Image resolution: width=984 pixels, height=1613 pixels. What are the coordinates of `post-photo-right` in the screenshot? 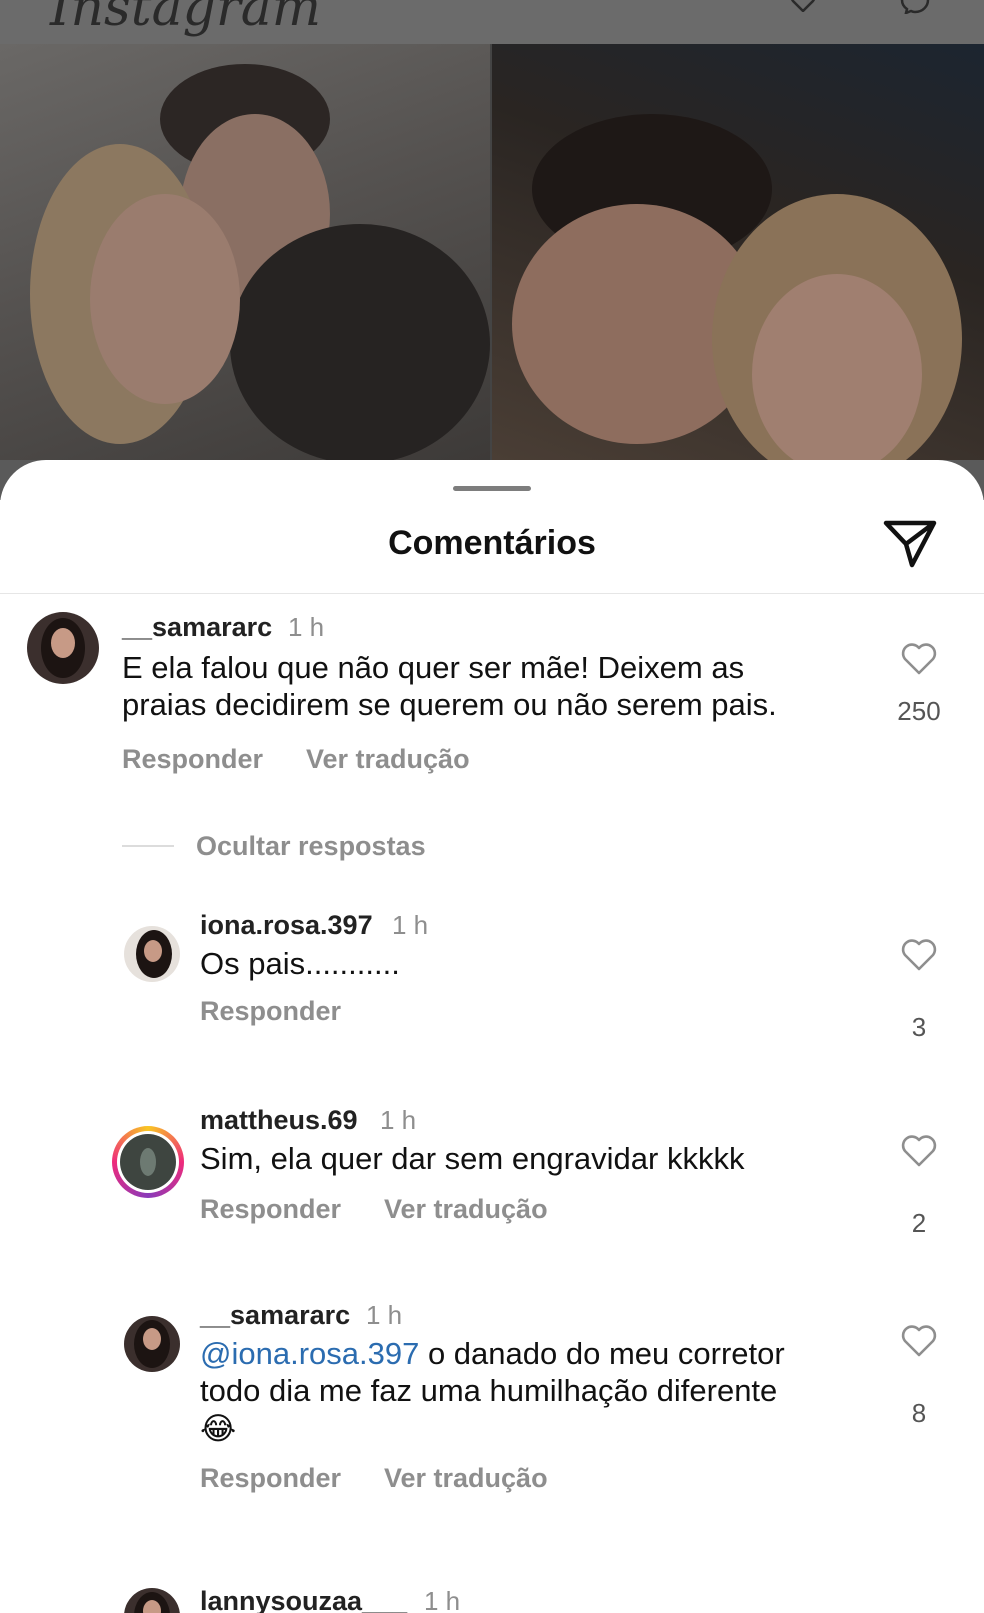 It's located at (738, 252).